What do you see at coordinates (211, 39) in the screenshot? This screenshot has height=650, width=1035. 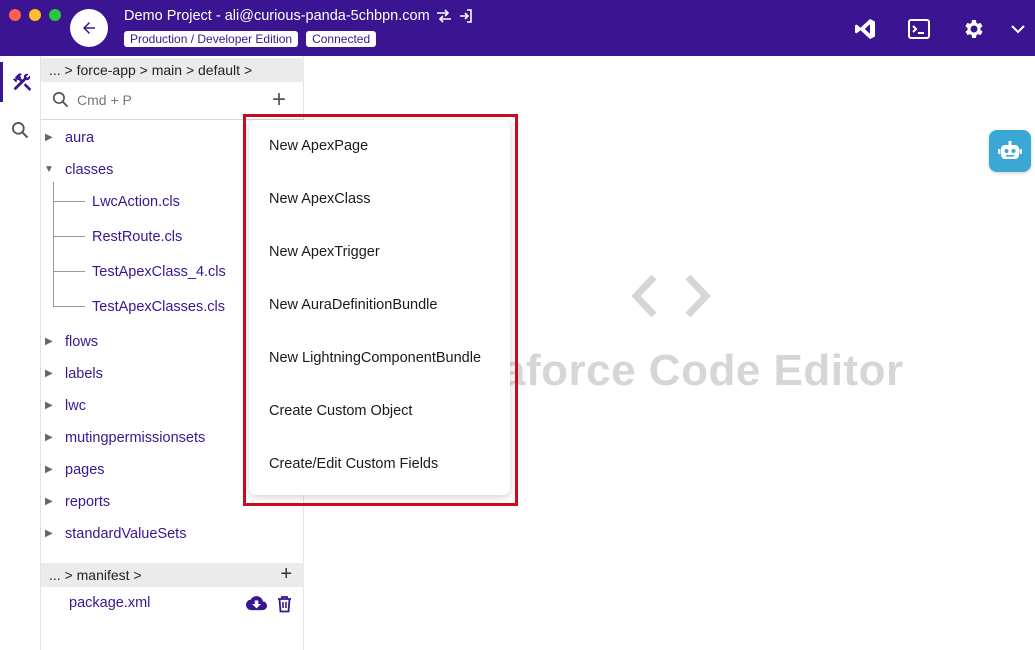 I see `edition-badge: Production / Developer Edition` at bounding box center [211, 39].